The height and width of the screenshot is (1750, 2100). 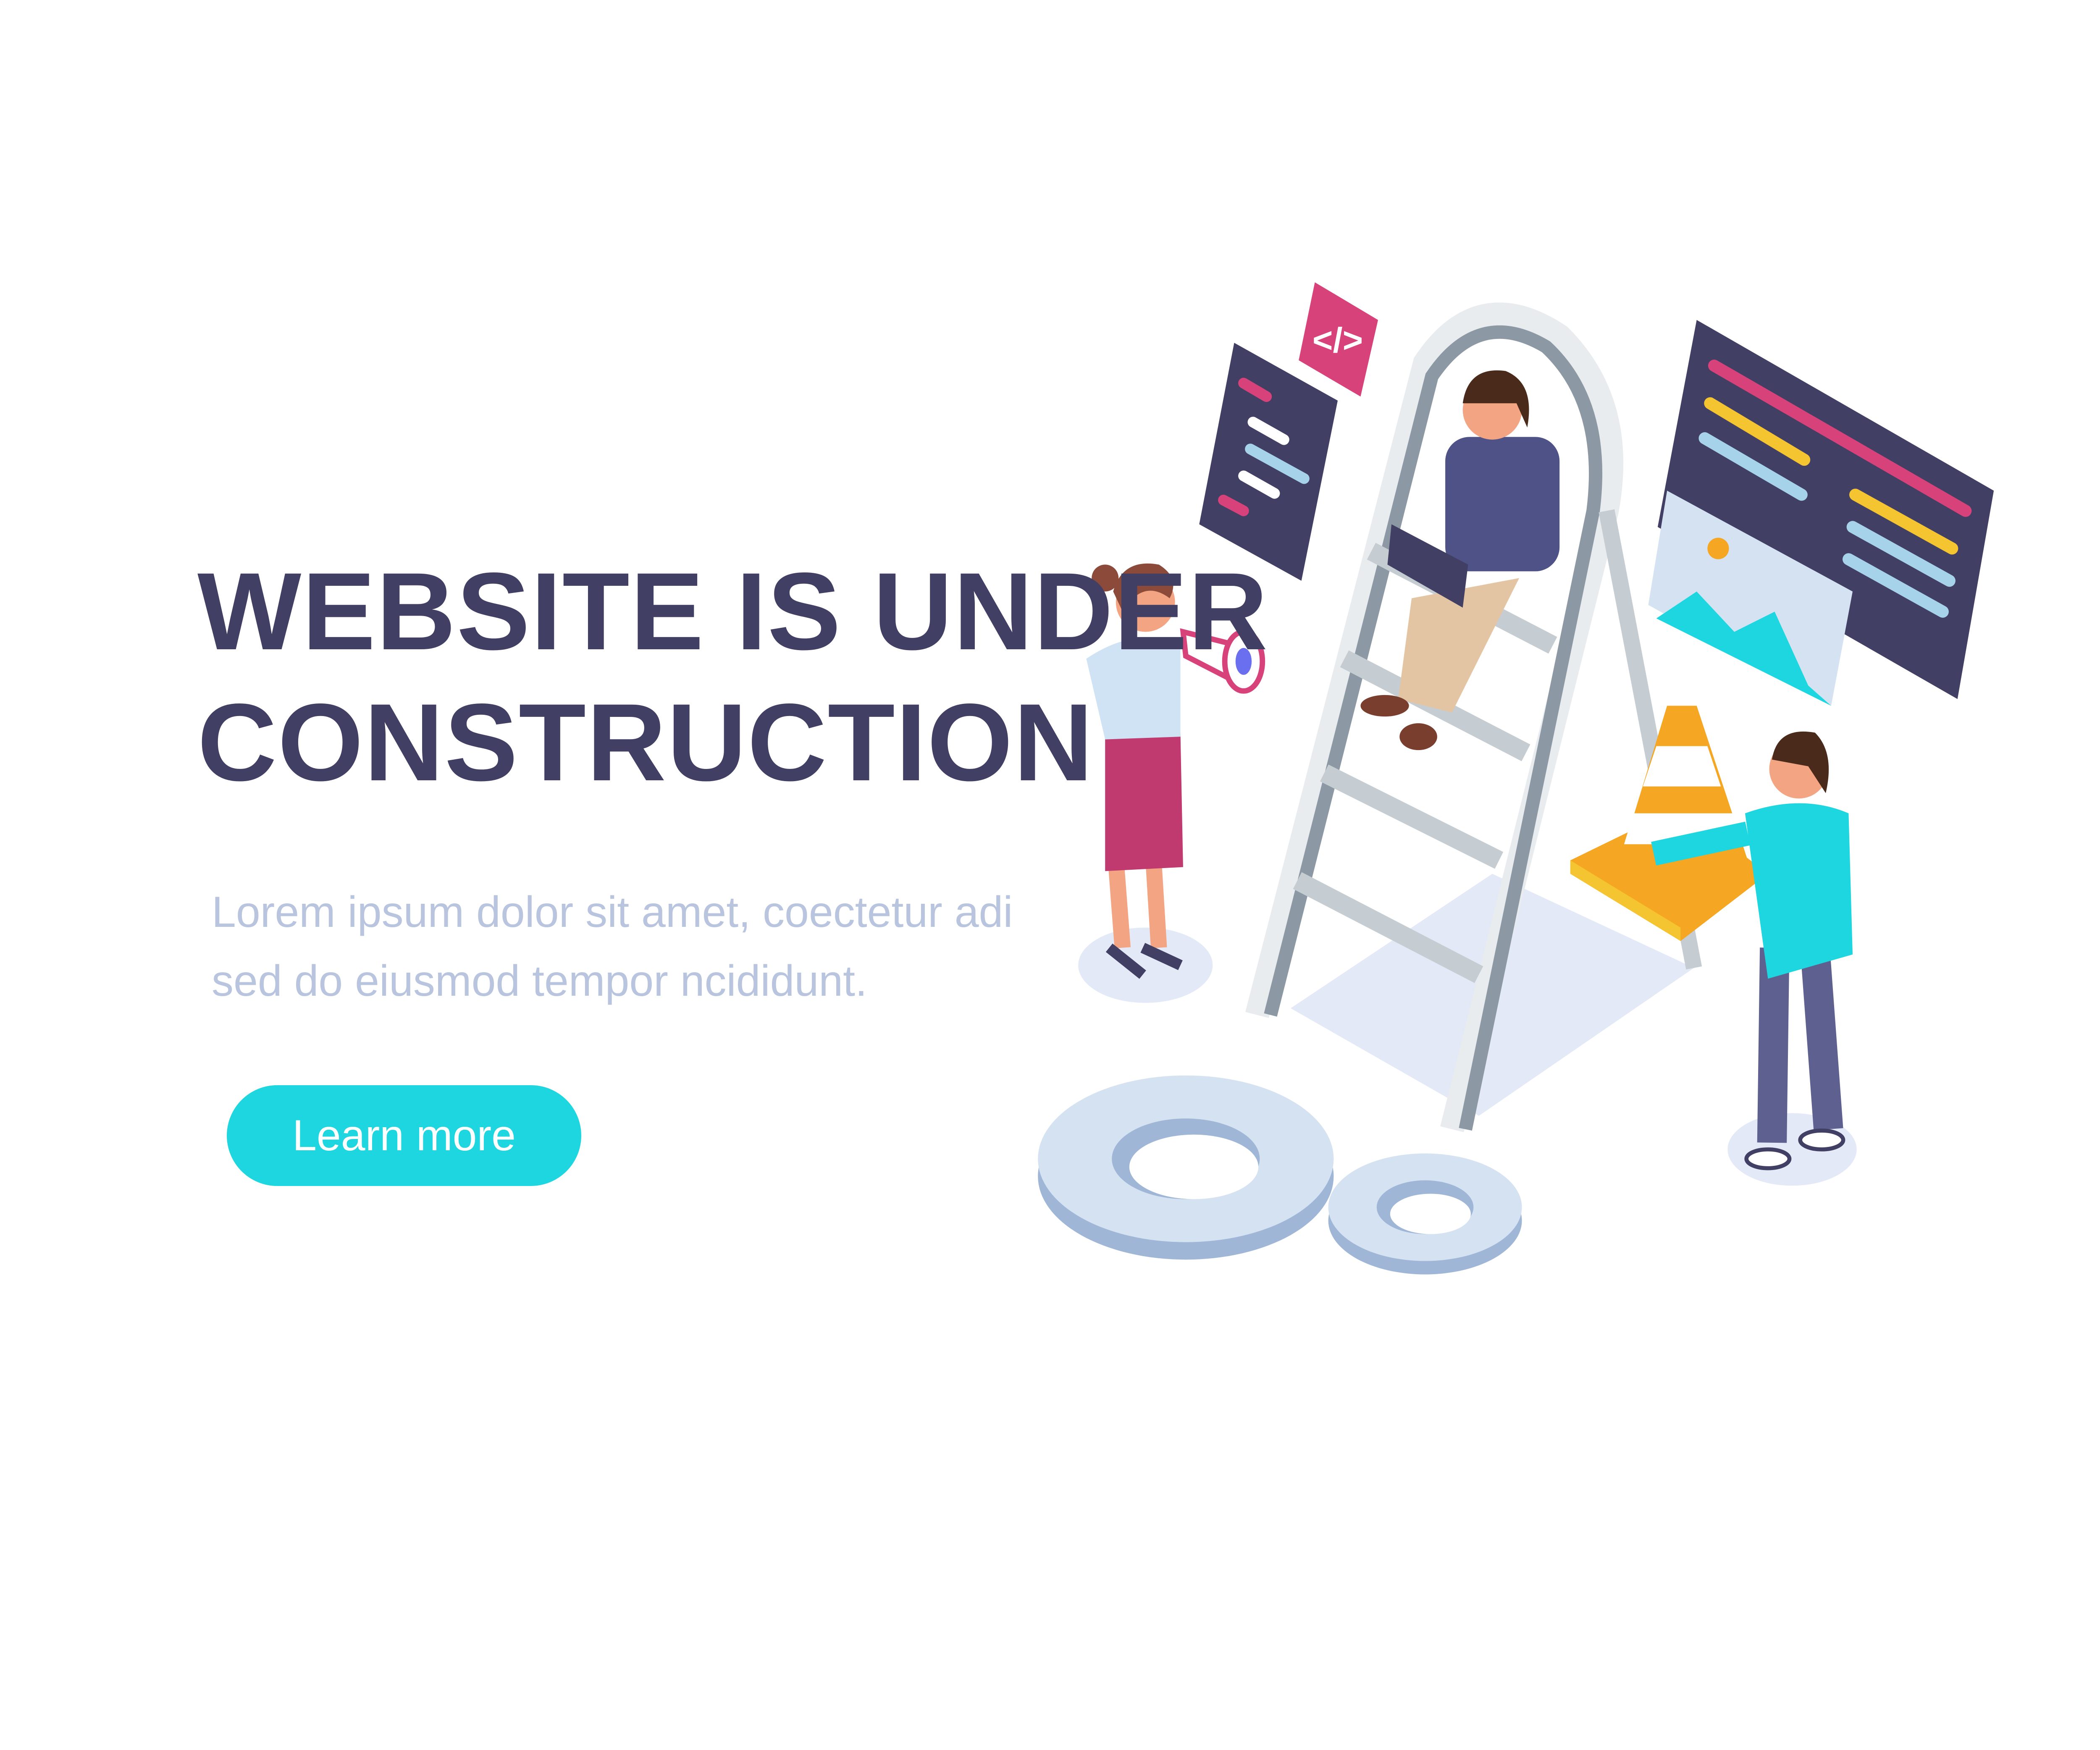 I want to click on page-title: WEBSITE IS UNDER CONSTRUCTION, so click(x=732, y=677).